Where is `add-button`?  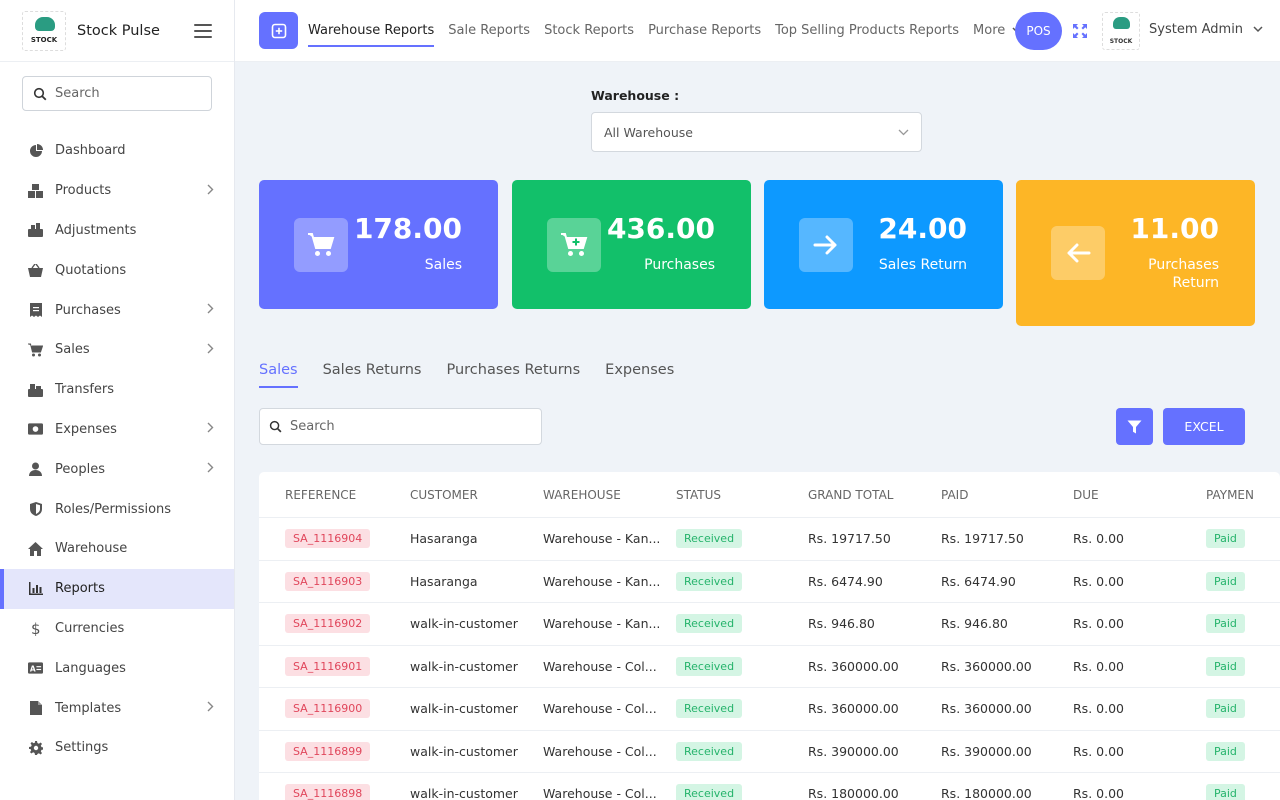
add-button is located at coordinates (278, 30).